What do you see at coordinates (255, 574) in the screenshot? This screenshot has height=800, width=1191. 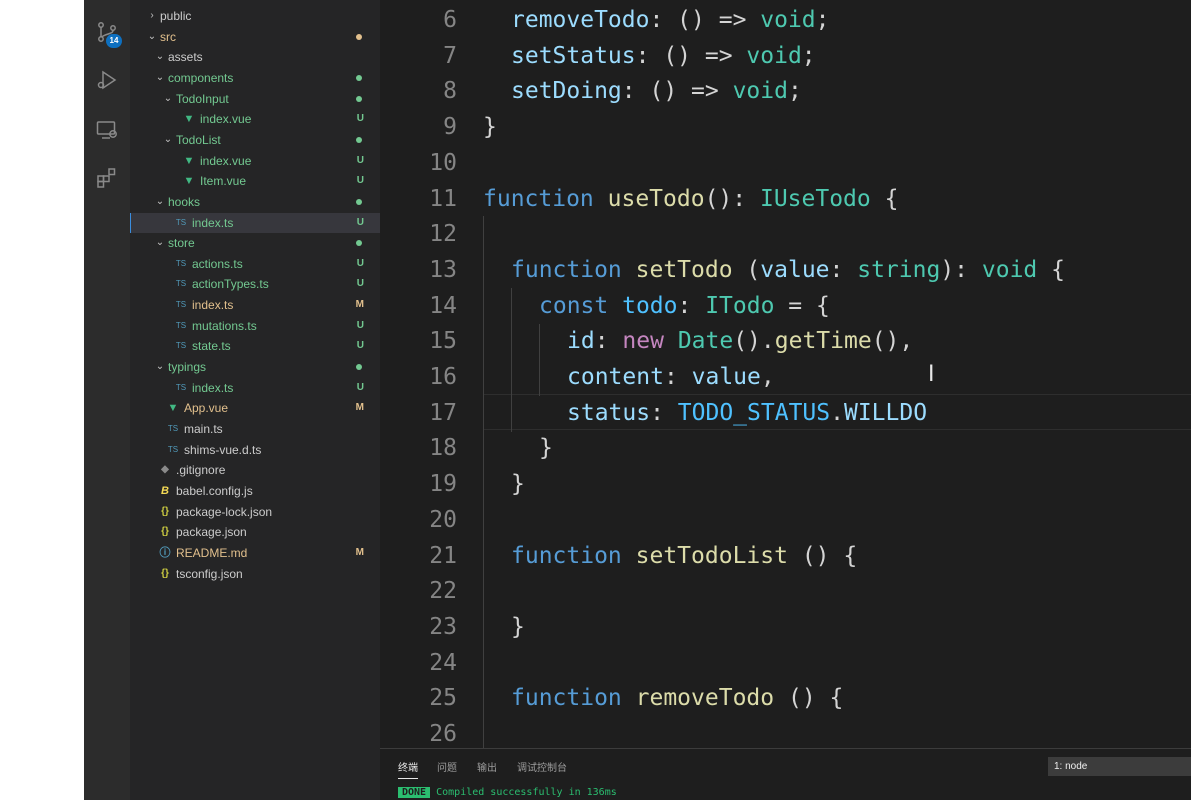 I see `explorer-file: {} tsconfig.json` at bounding box center [255, 574].